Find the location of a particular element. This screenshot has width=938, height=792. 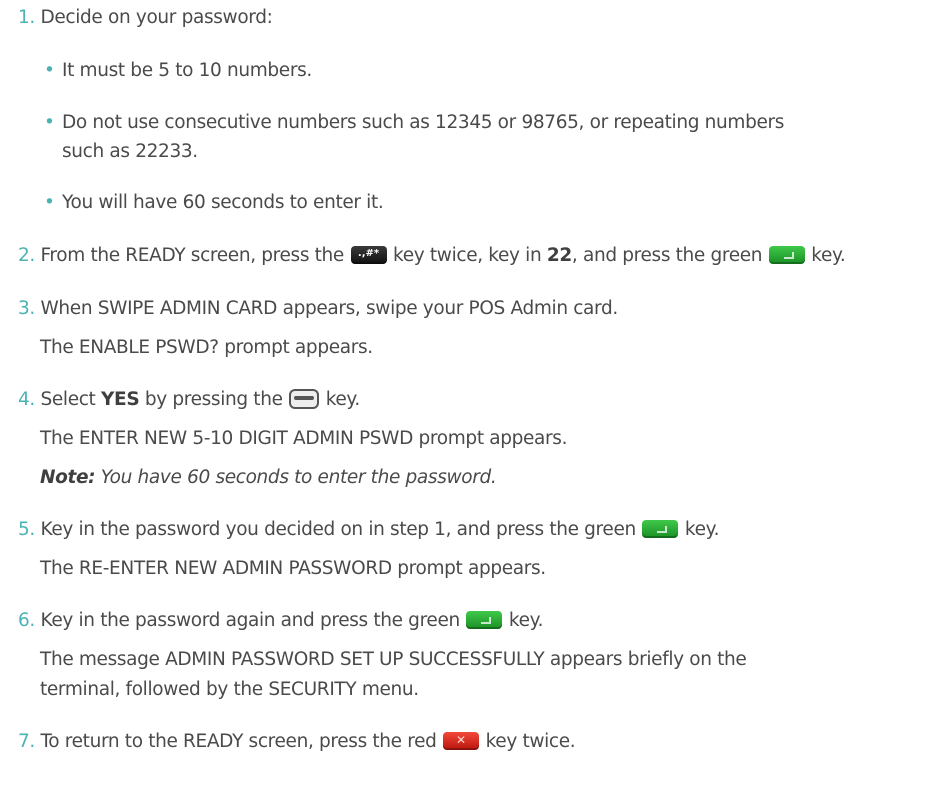

hash-key-icon: .,#* is located at coordinates (368, 255).